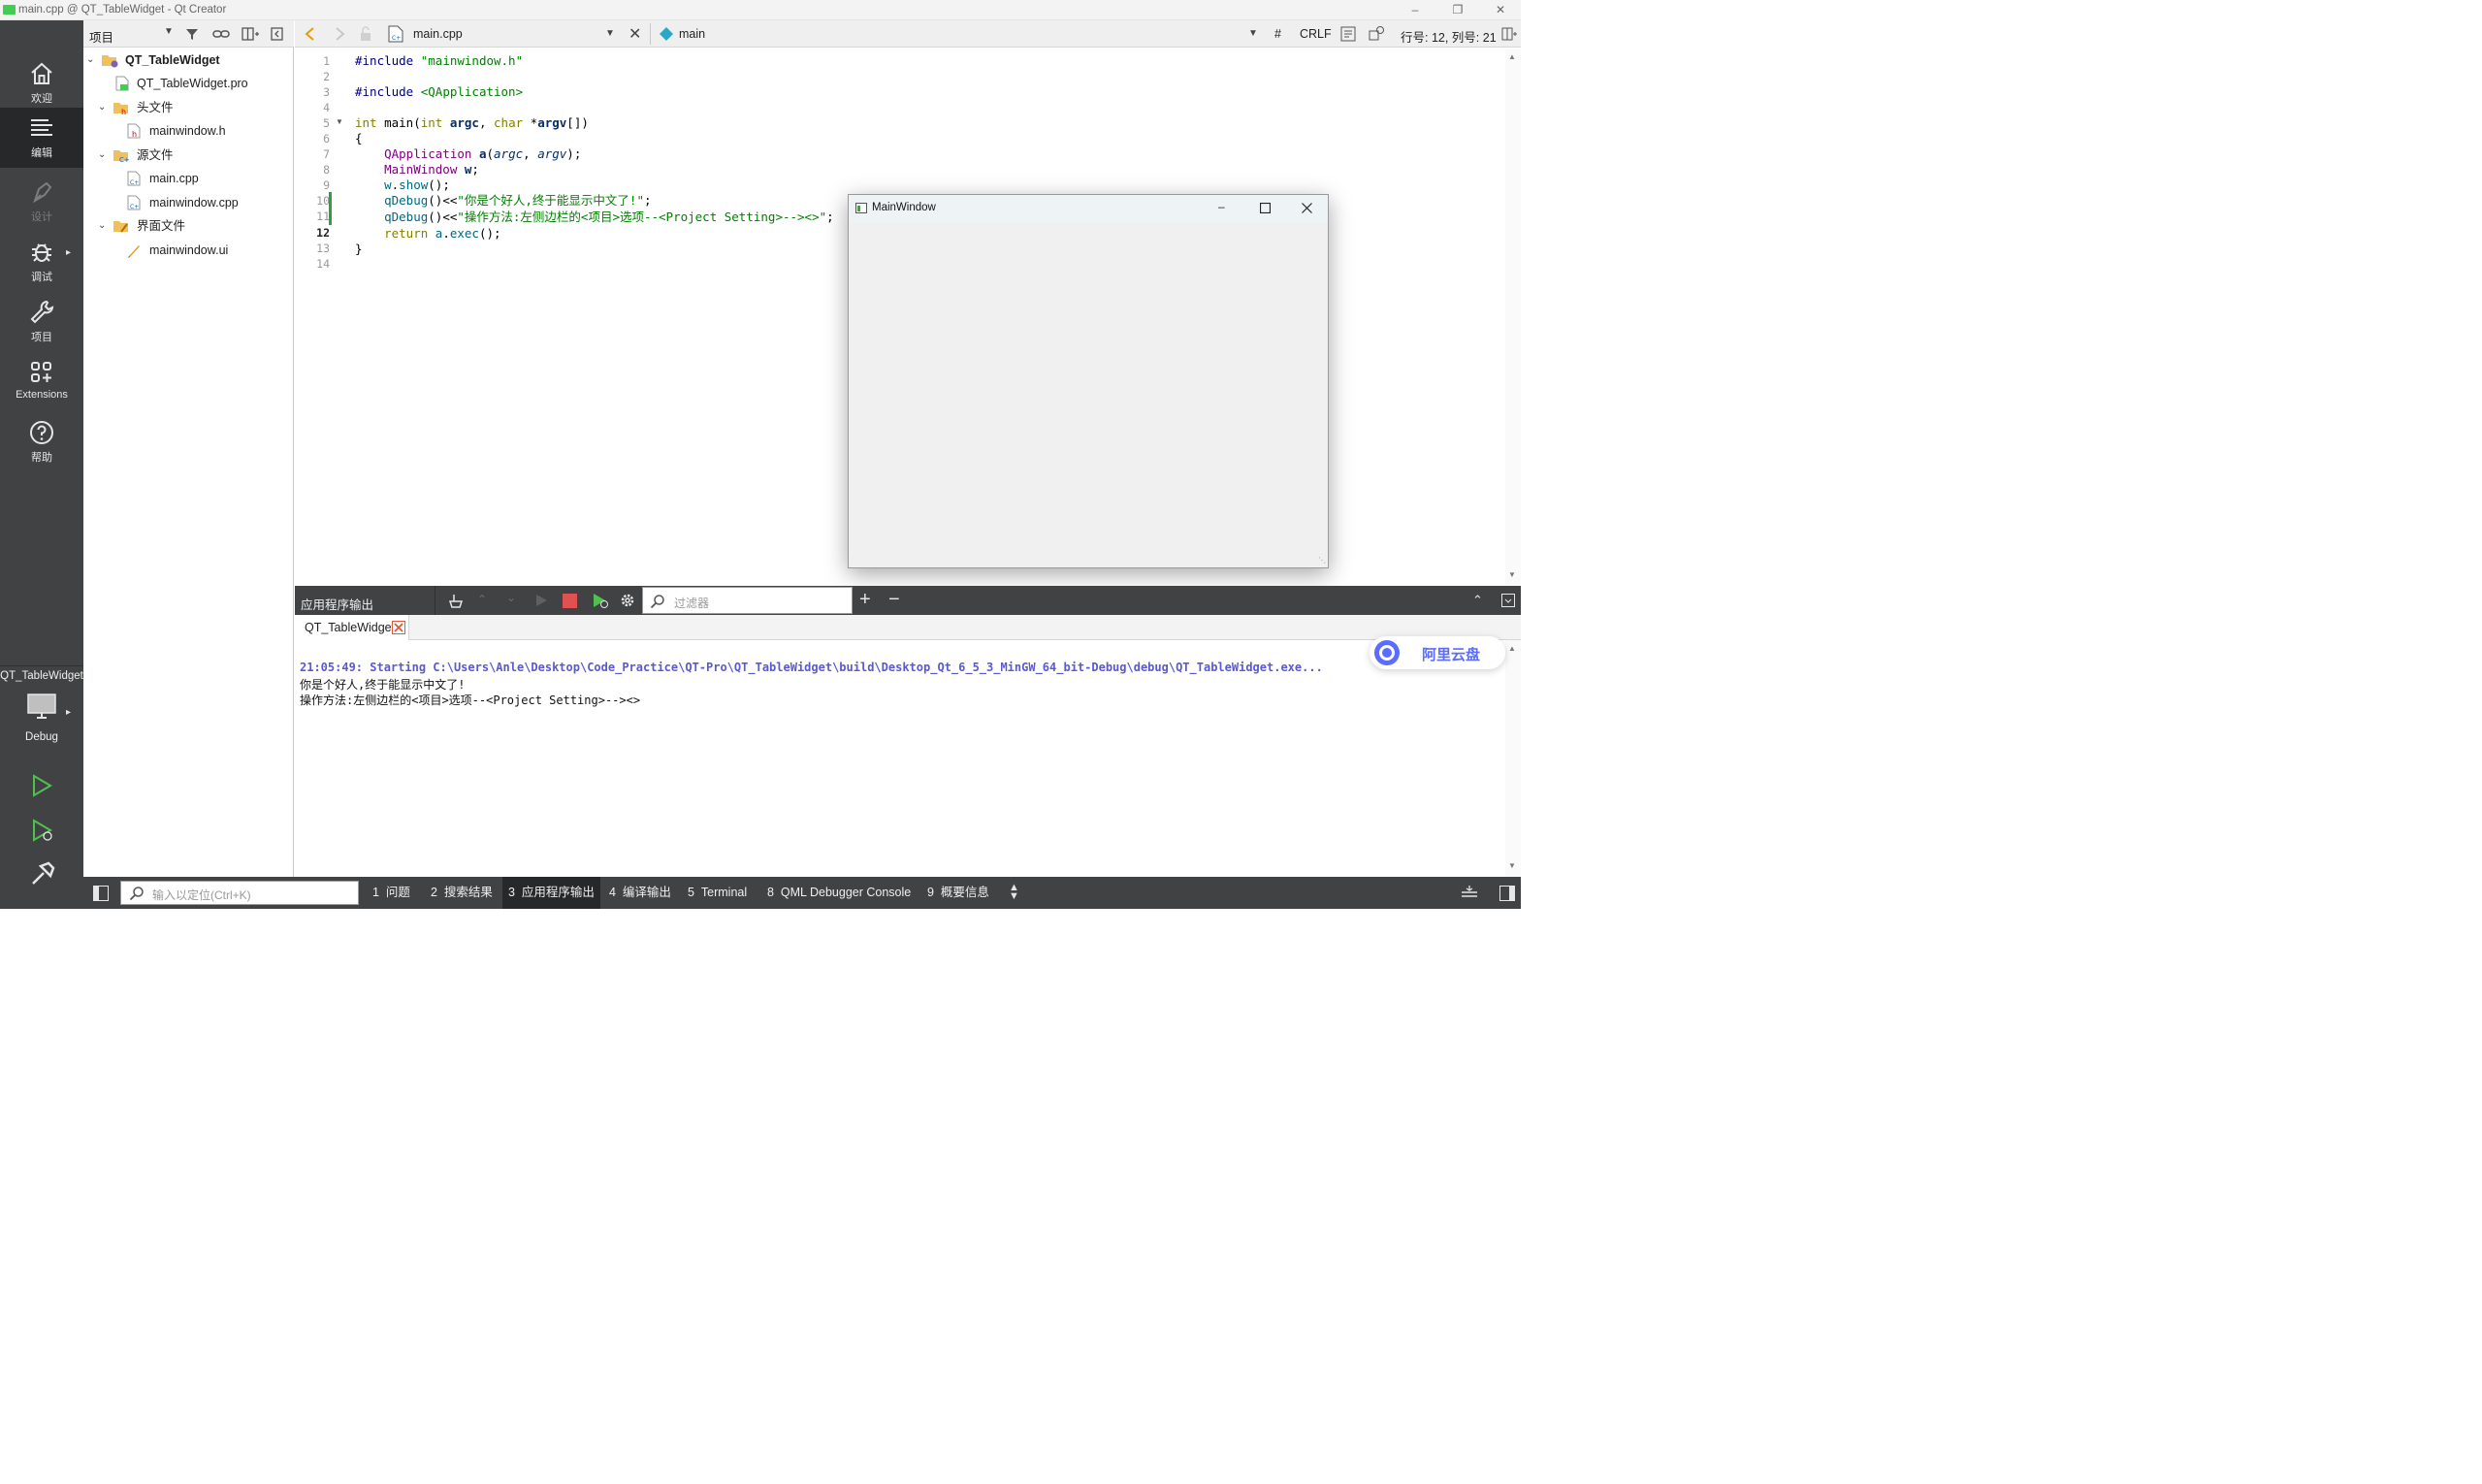  I want to click on status-tab-app-output: 3 应用程序输出, so click(551, 893).